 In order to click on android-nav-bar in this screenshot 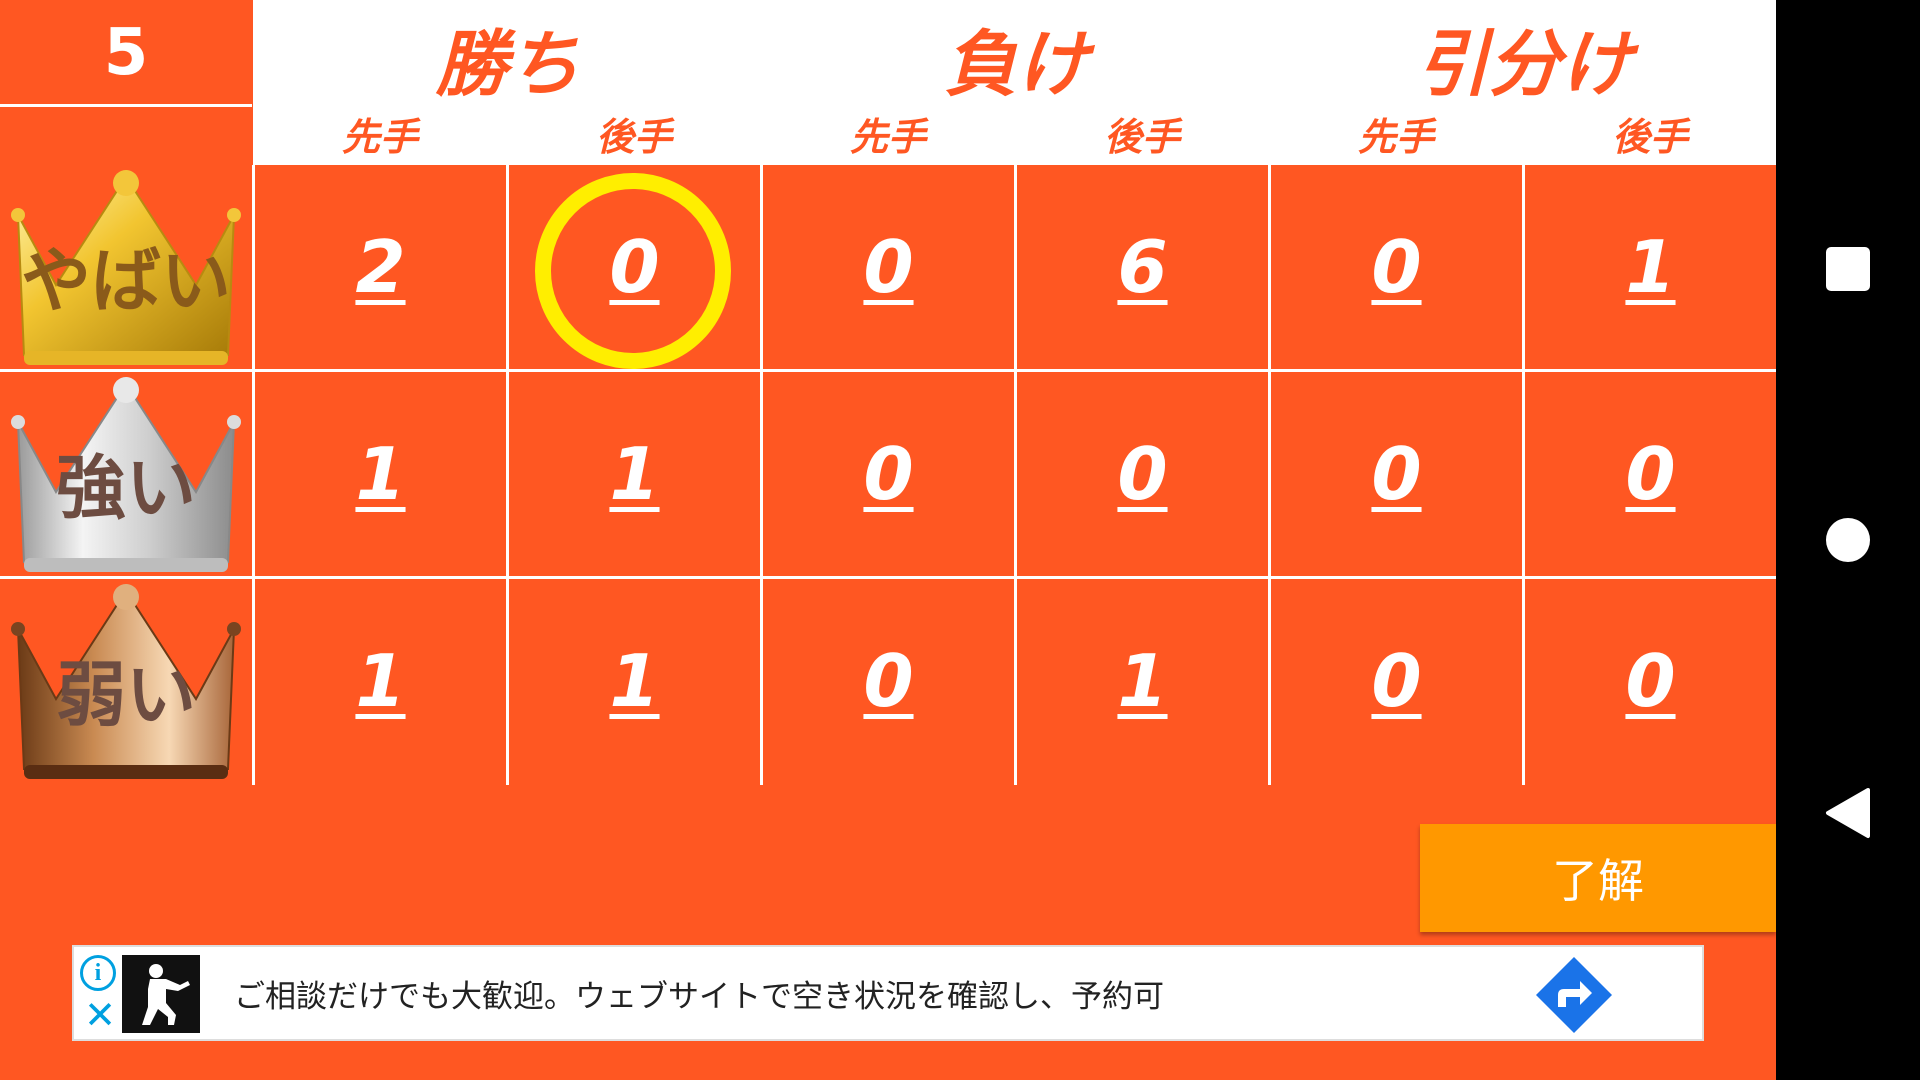, I will do `click(1848, 540)`.